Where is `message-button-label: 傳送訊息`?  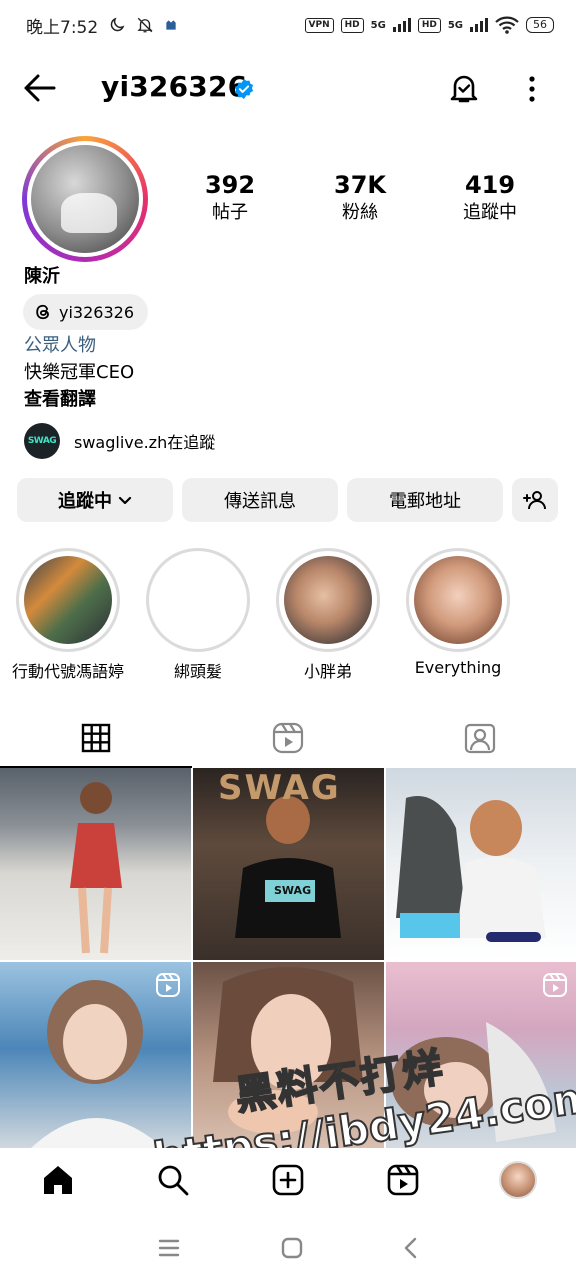
message-button-label: 傳送訊息 is located at coordinates (260, 501).